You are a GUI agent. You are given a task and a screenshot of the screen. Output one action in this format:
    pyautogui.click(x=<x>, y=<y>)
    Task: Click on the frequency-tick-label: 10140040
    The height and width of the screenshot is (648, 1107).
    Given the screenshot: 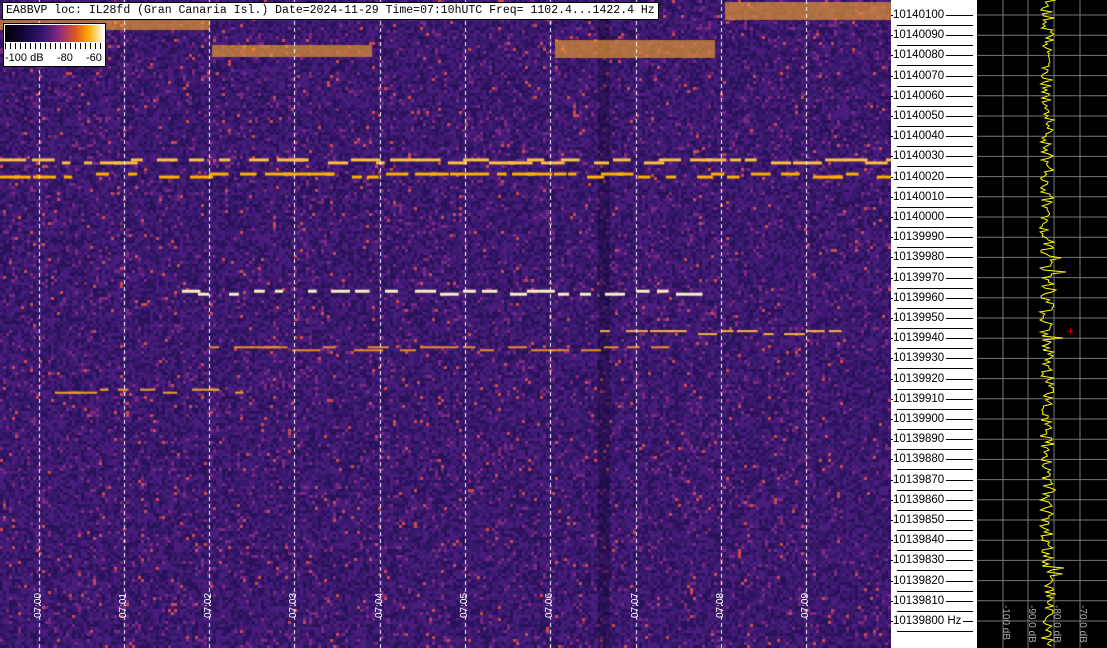 What is the action you would take?
    pyautogui.click(x=920, y=136)
    